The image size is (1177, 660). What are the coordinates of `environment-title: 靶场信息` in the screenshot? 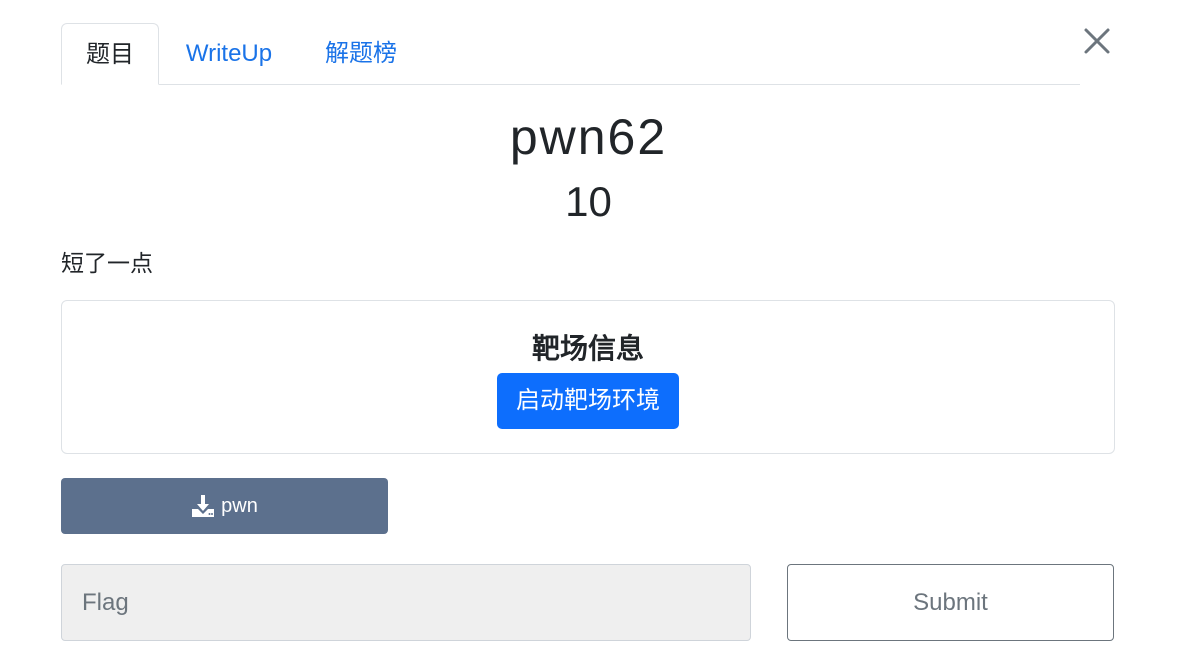 It's located at (587, 348).